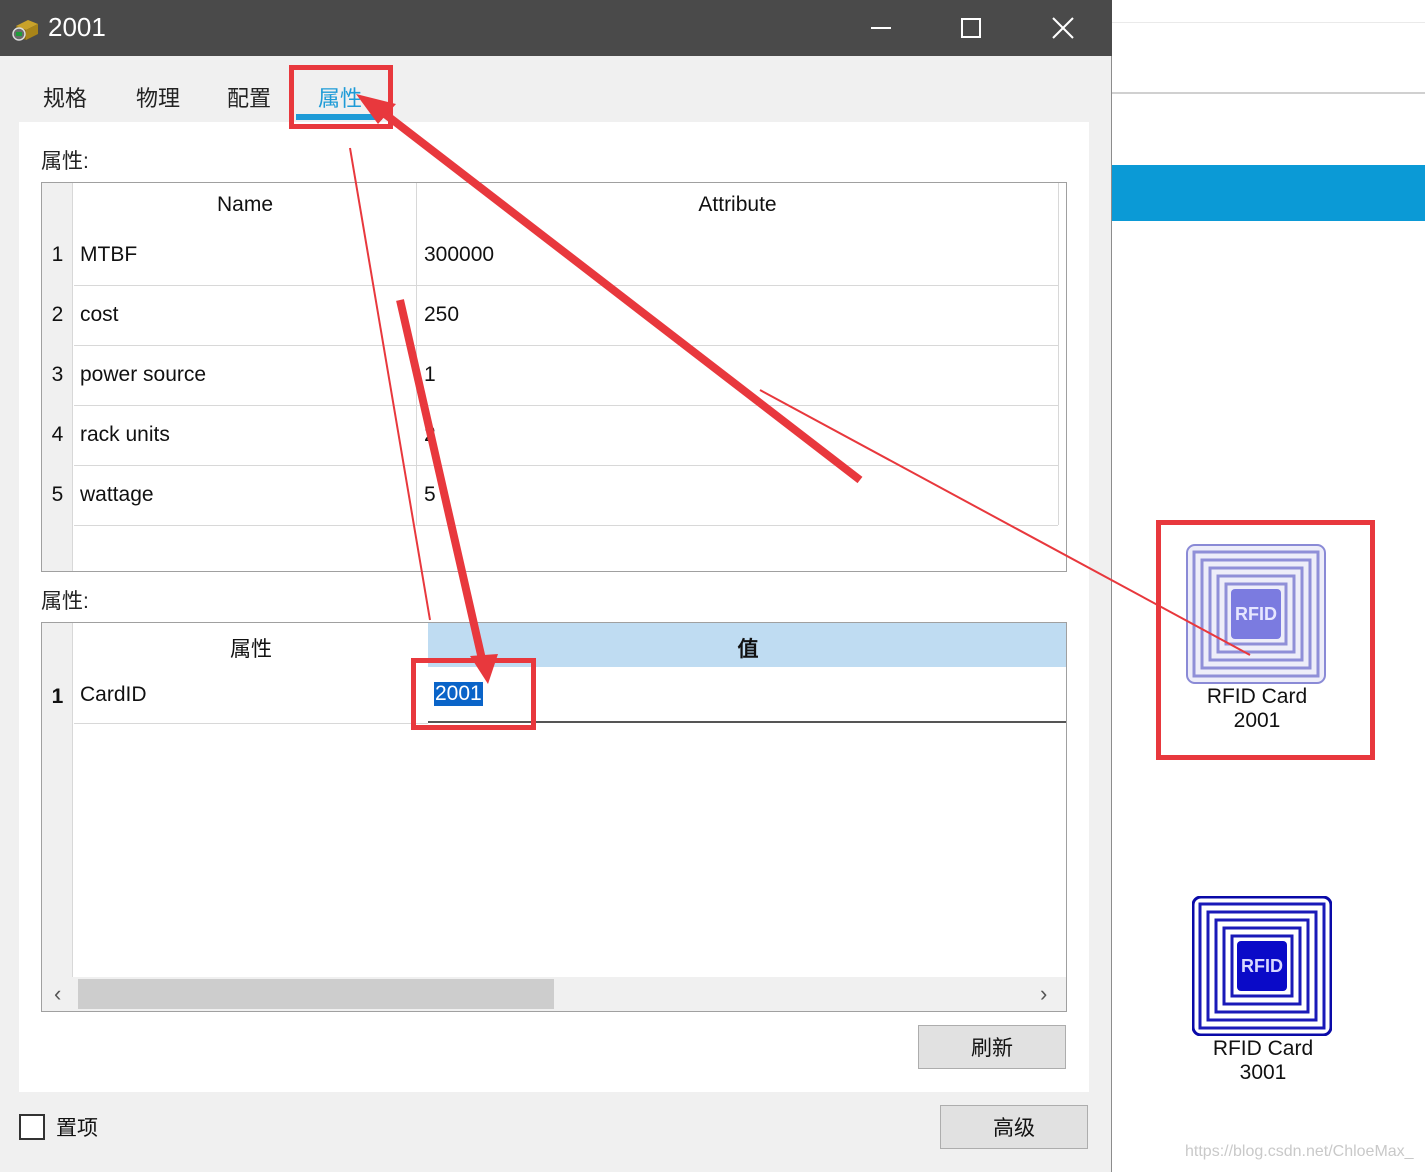 Image resolution: width=1425 pixels, height=1172 pixels. I want to click on rfid-card-3001-icon: RFID, so click(1262, 966).